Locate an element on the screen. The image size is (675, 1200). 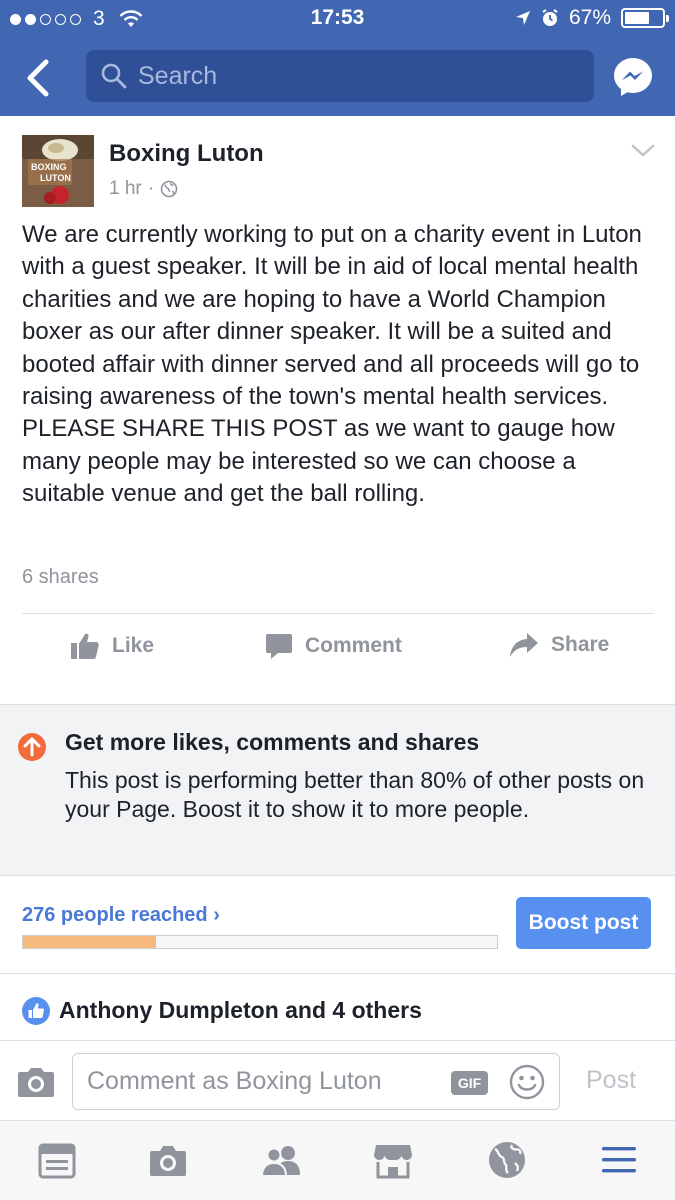
comment-input: Comment as Boxing Luton GIF is located at coordinates (316, 1081).